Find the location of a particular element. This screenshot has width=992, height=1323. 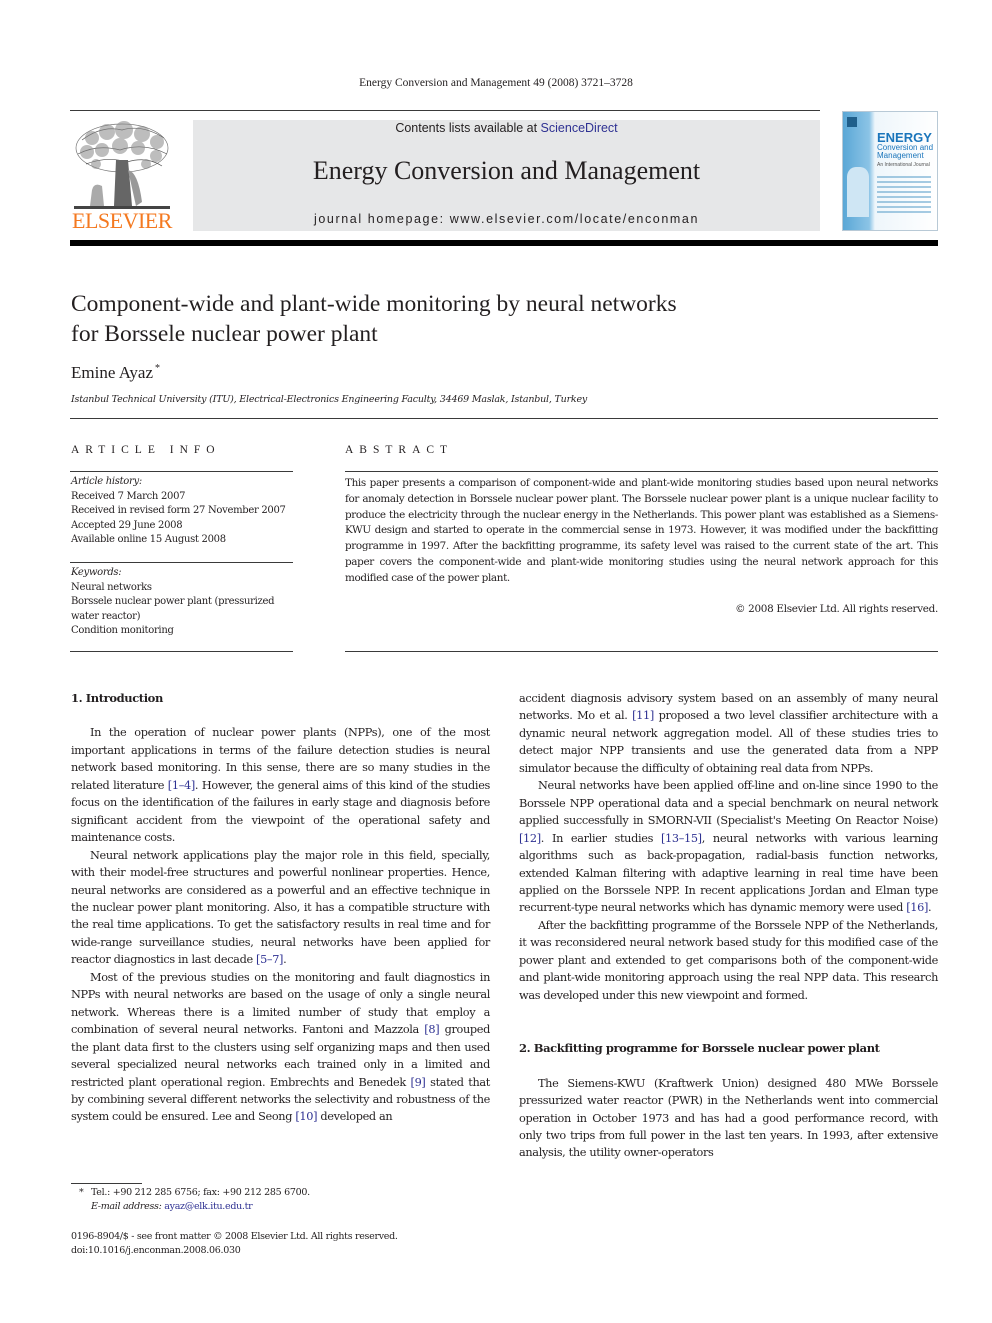

citation-link: [5–7] is located at coordinates (269, 959).